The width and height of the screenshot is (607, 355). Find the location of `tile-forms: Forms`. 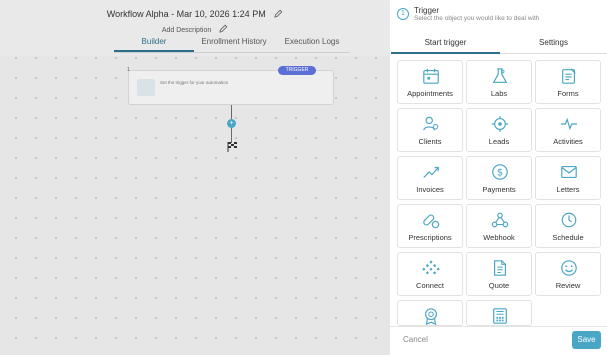

tile-forms: Forms is located at coordinates (568, 82).